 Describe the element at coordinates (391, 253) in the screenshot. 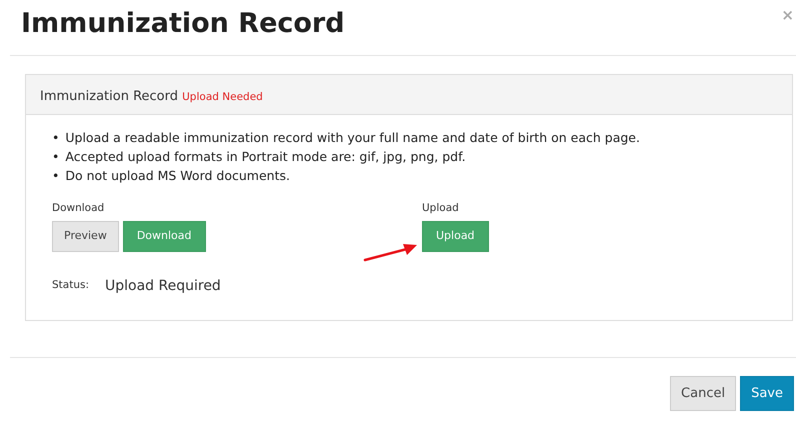

I see `annotation-arrow` at that location.